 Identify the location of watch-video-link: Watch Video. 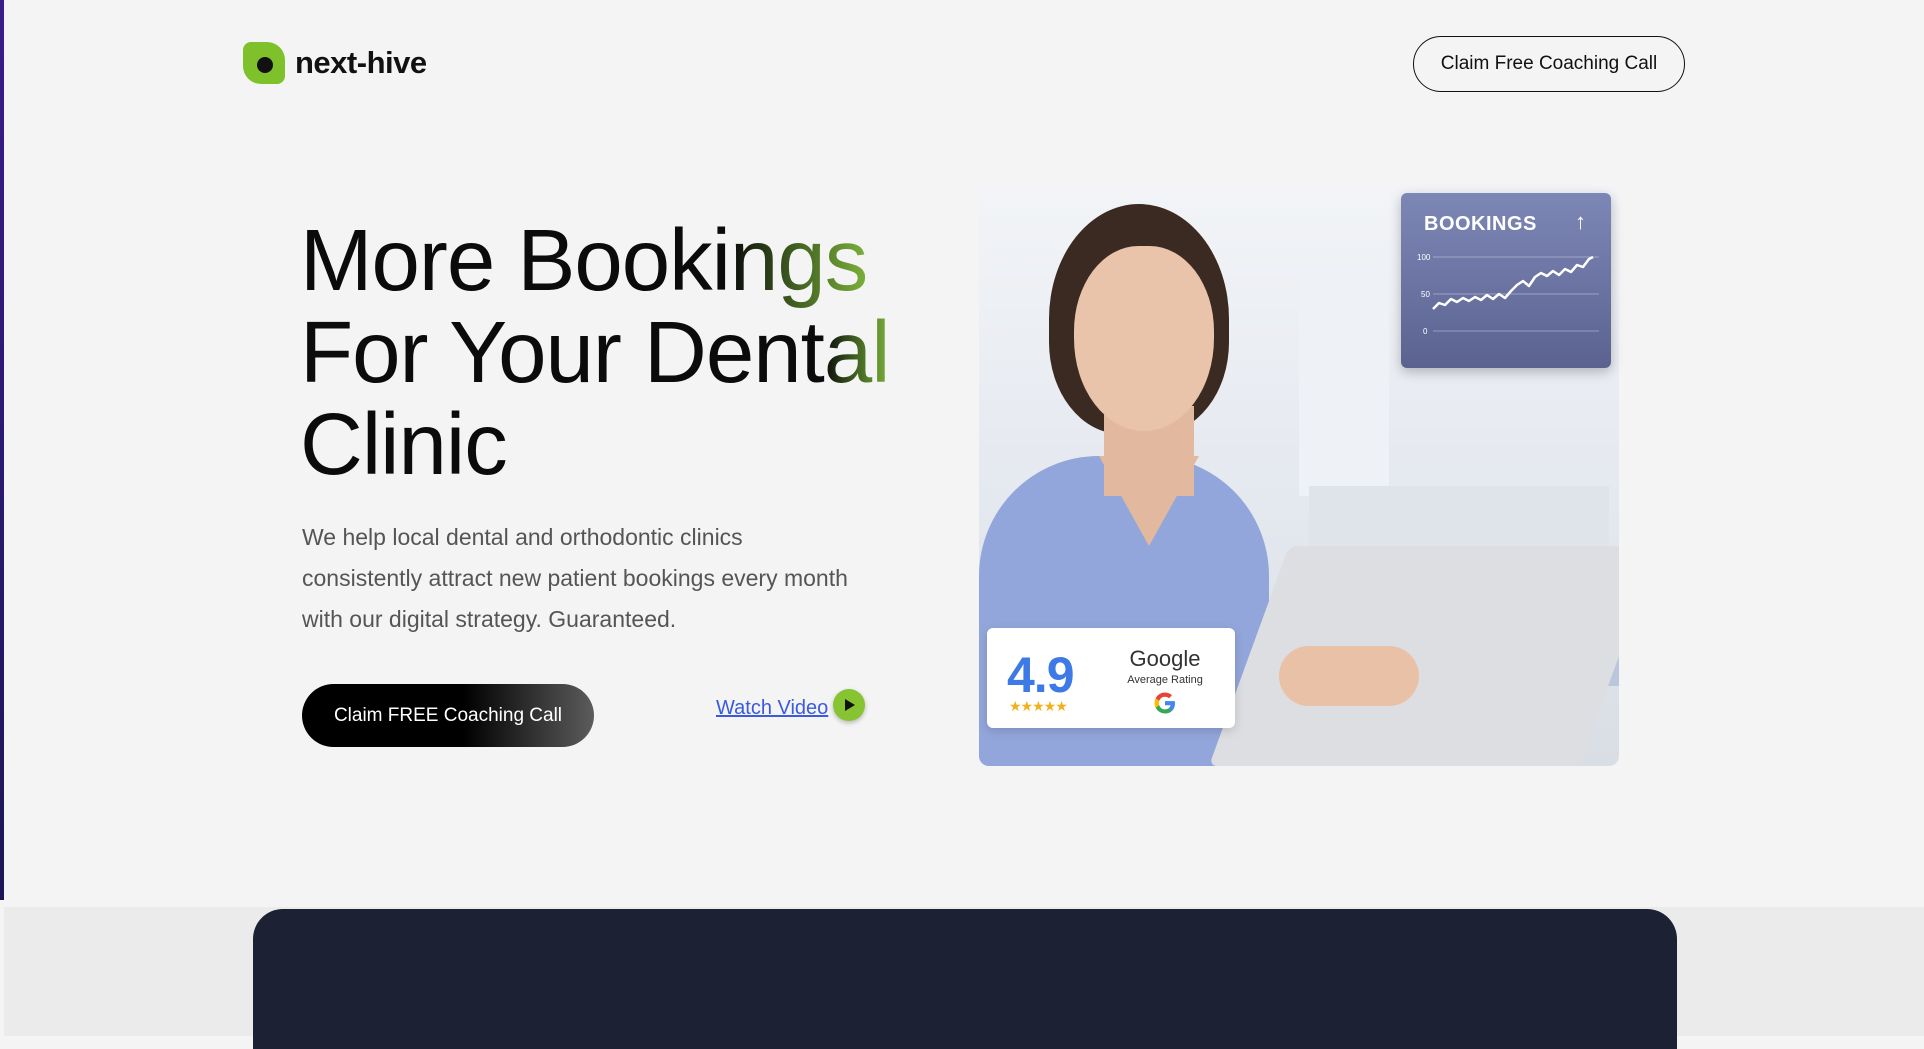
(772, 708).